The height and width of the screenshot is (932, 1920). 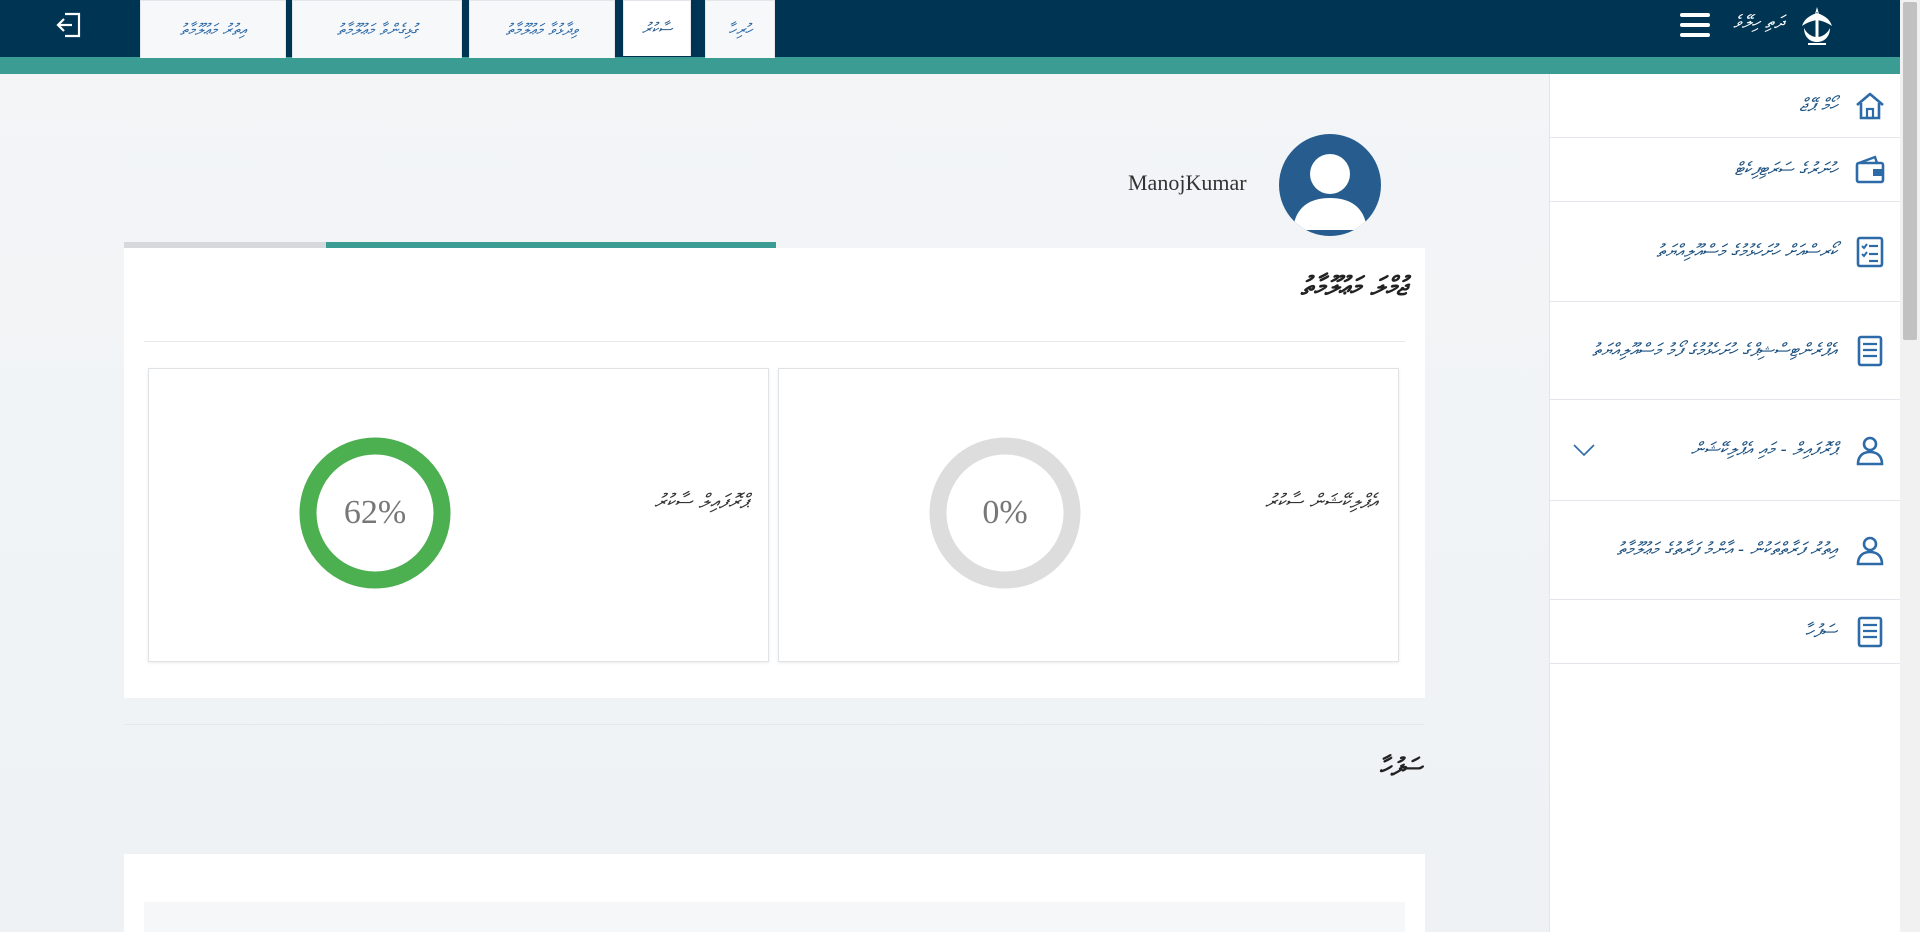 I want to click on page-panel, so click(x=774, y=893).